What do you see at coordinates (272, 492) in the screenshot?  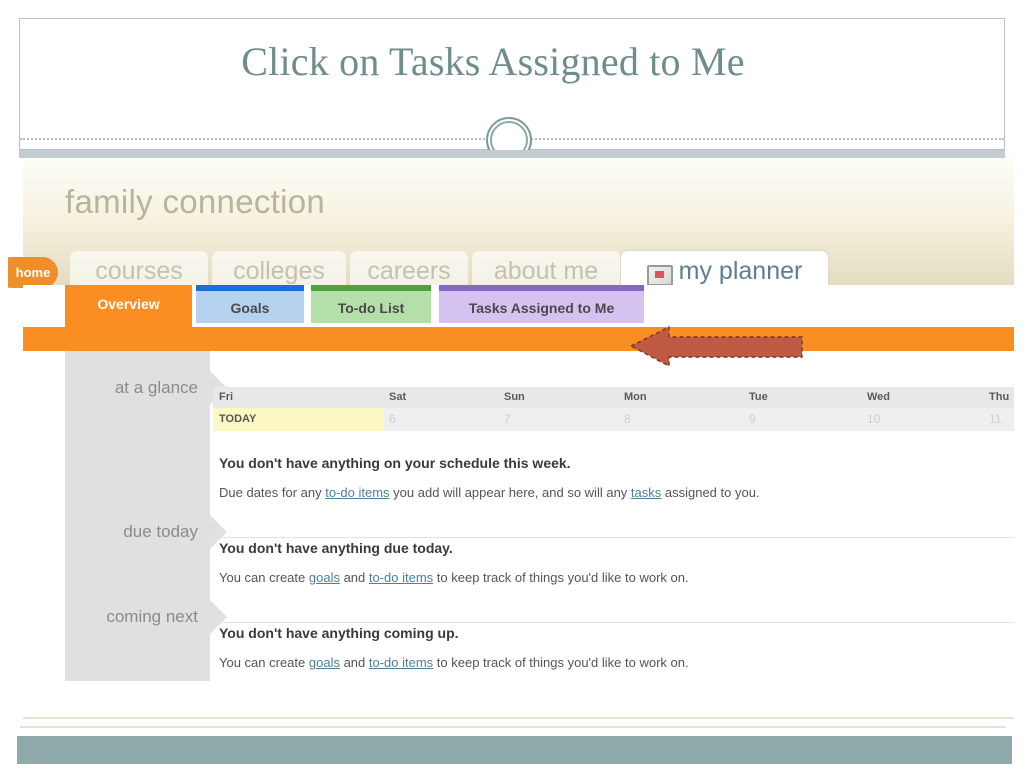 I see `text-fragment: Due dates for any` at bounding box center [272, 492].